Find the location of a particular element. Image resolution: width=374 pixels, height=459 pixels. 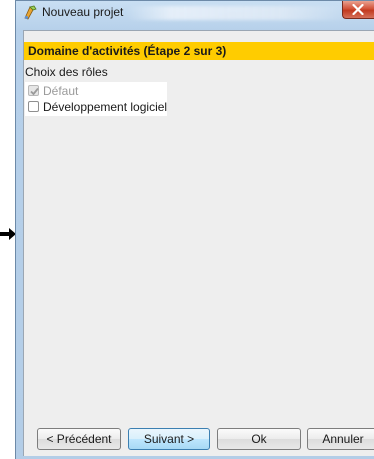

checkmark-icon is located at coordinates (34, 91).